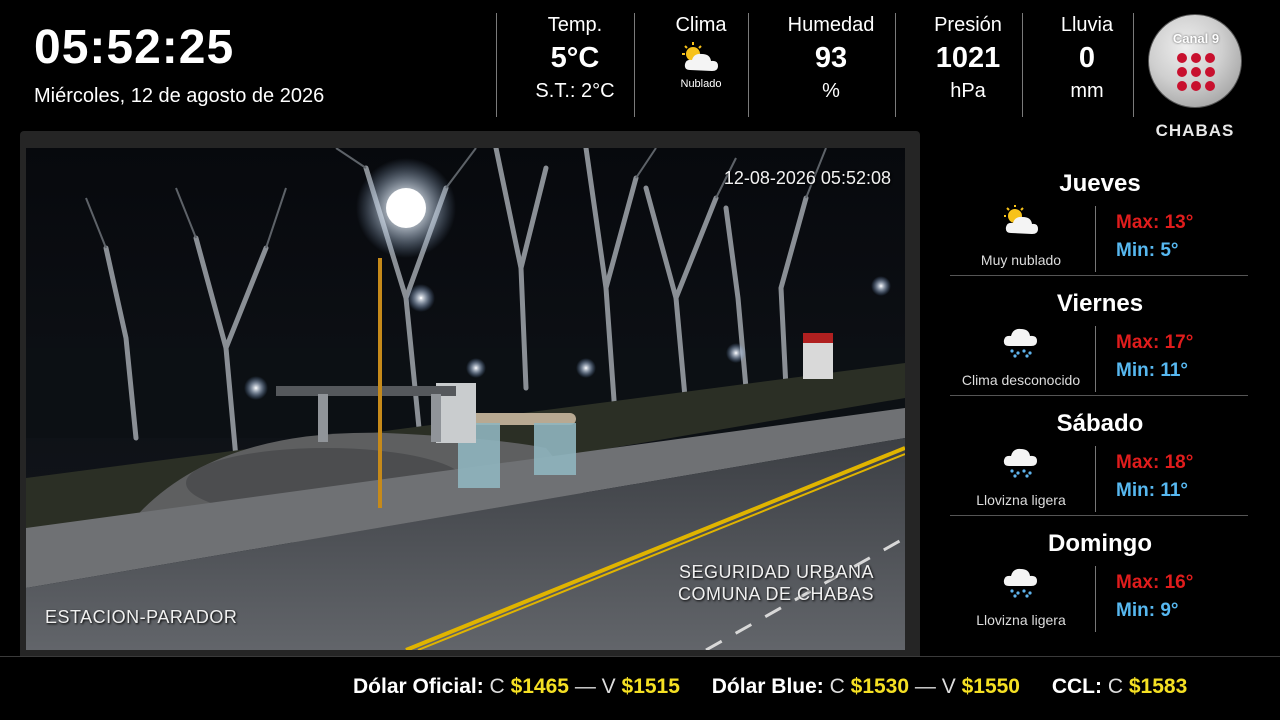  What do you see at coordinates (1155, 462) in the screenshot?
I see `forecast-max: Max: 18°` at bounding box center [1155, 462].